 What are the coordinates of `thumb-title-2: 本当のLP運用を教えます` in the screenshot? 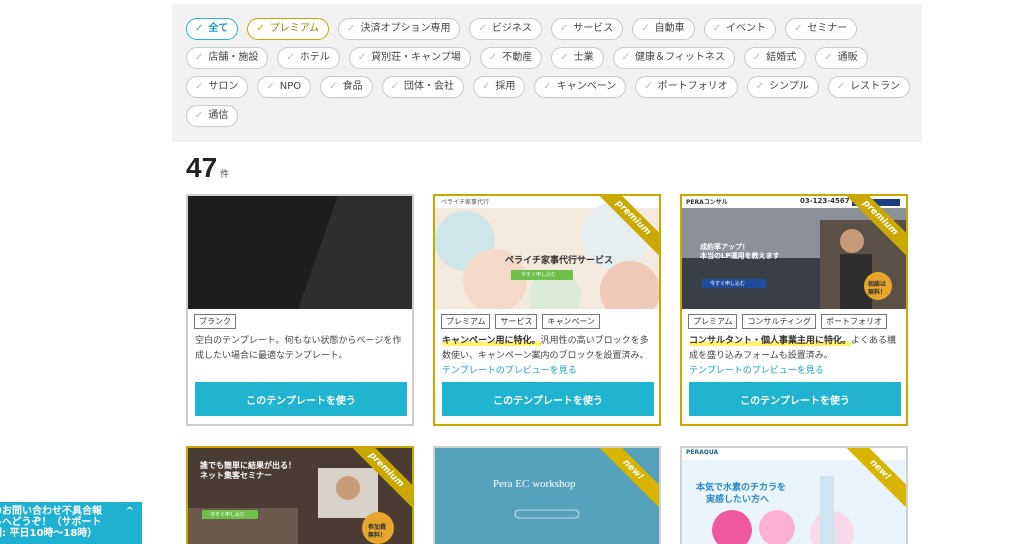 It's located at (740, 256).